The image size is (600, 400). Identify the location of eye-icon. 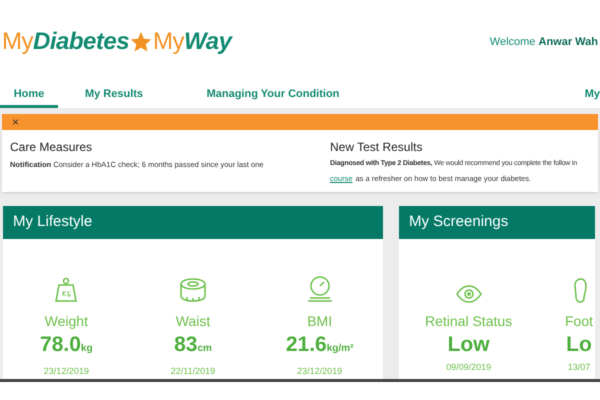
(468, 294).